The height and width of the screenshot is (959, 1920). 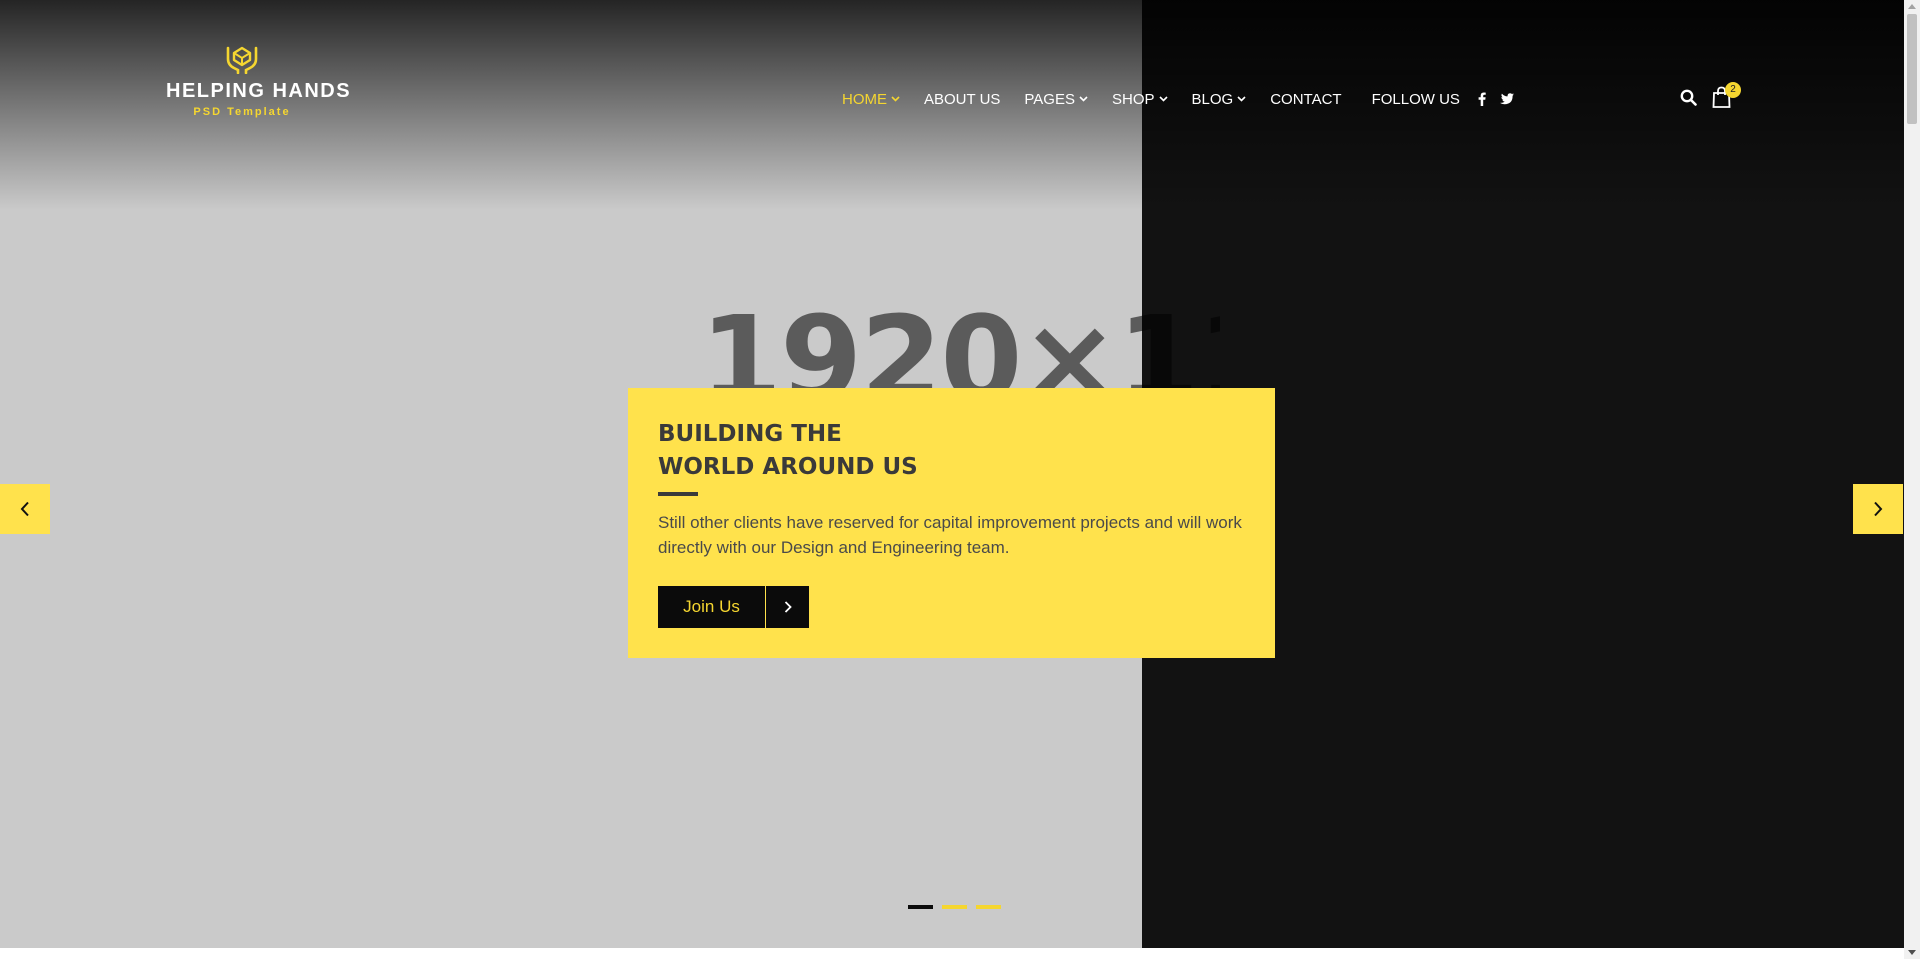 What do you see at coordinates (788, 467) in the screenshot?
I see `hero-title-line-2: WORLD AROUND US` at bounding box center [788, 467].